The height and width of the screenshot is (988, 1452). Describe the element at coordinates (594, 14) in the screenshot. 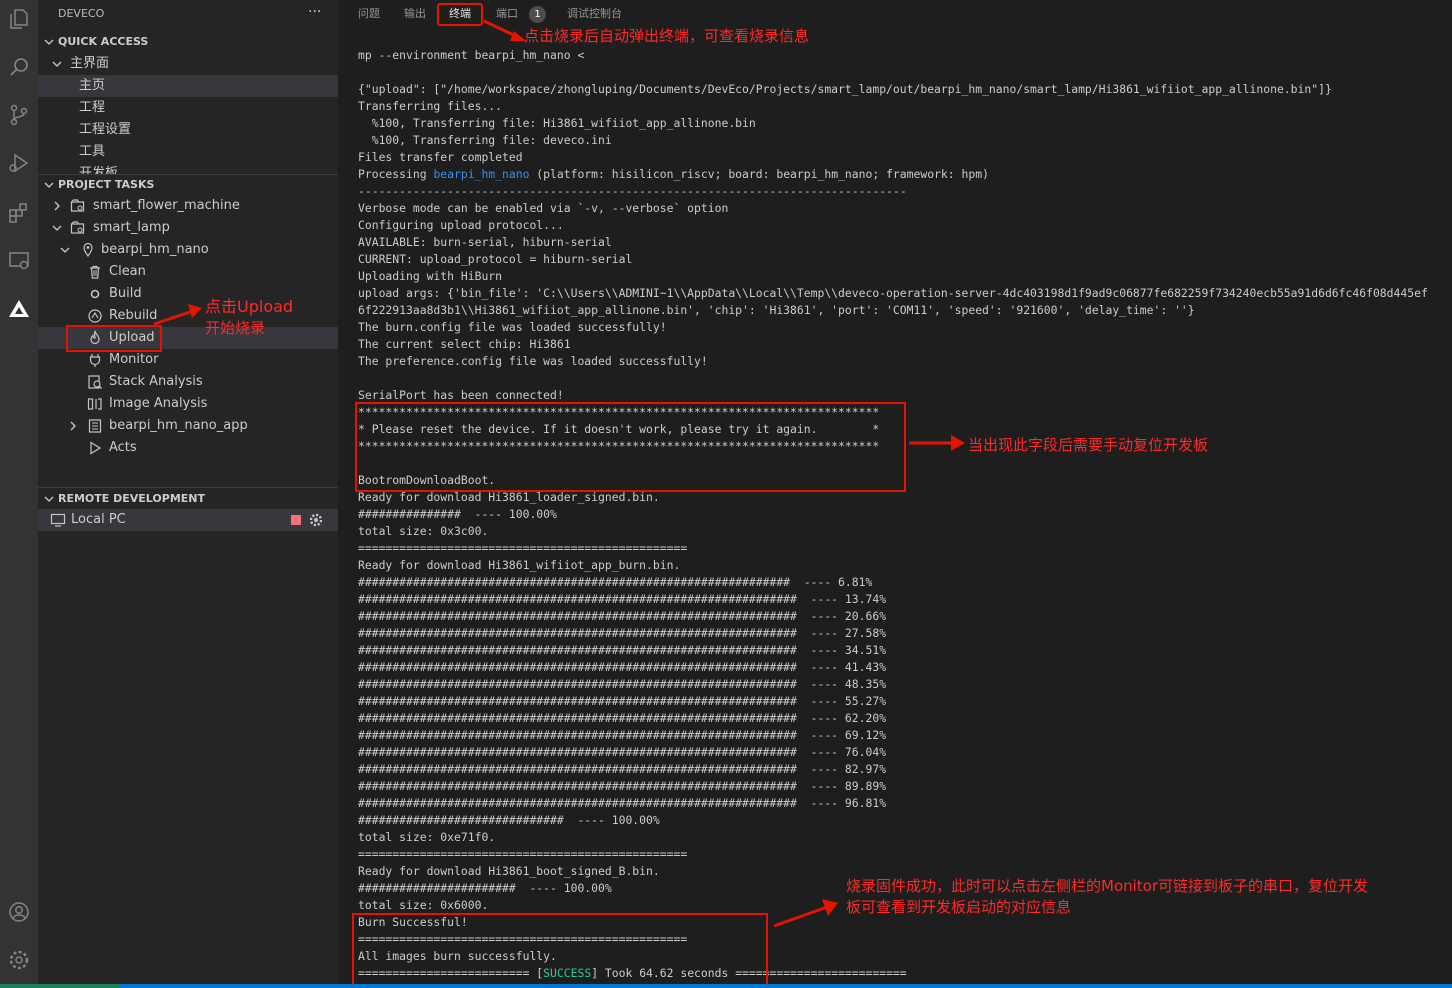

I see `tab-debug-console: 调试控制台` at that location.